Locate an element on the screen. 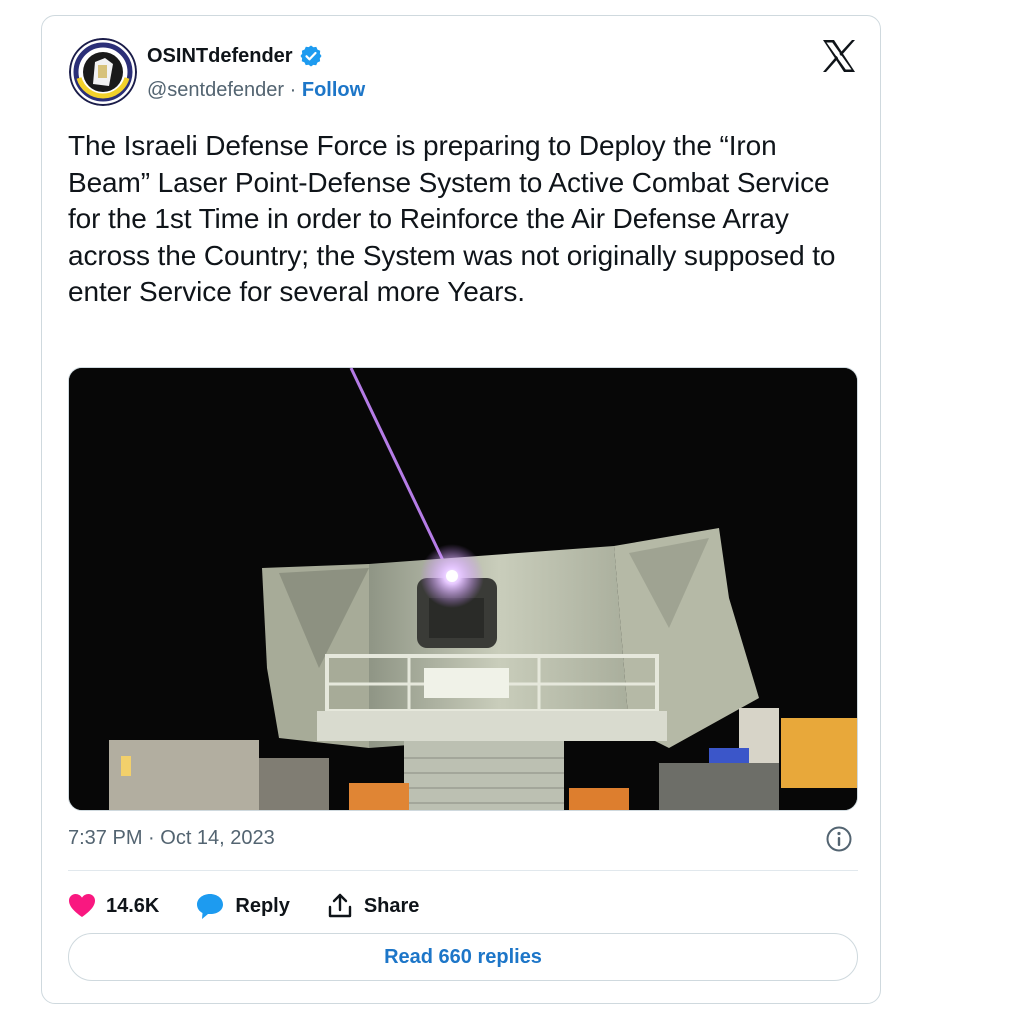 The width and height of the screenshot is (1010, 1024). share-upload-icon is located at coordinates (340, 905).